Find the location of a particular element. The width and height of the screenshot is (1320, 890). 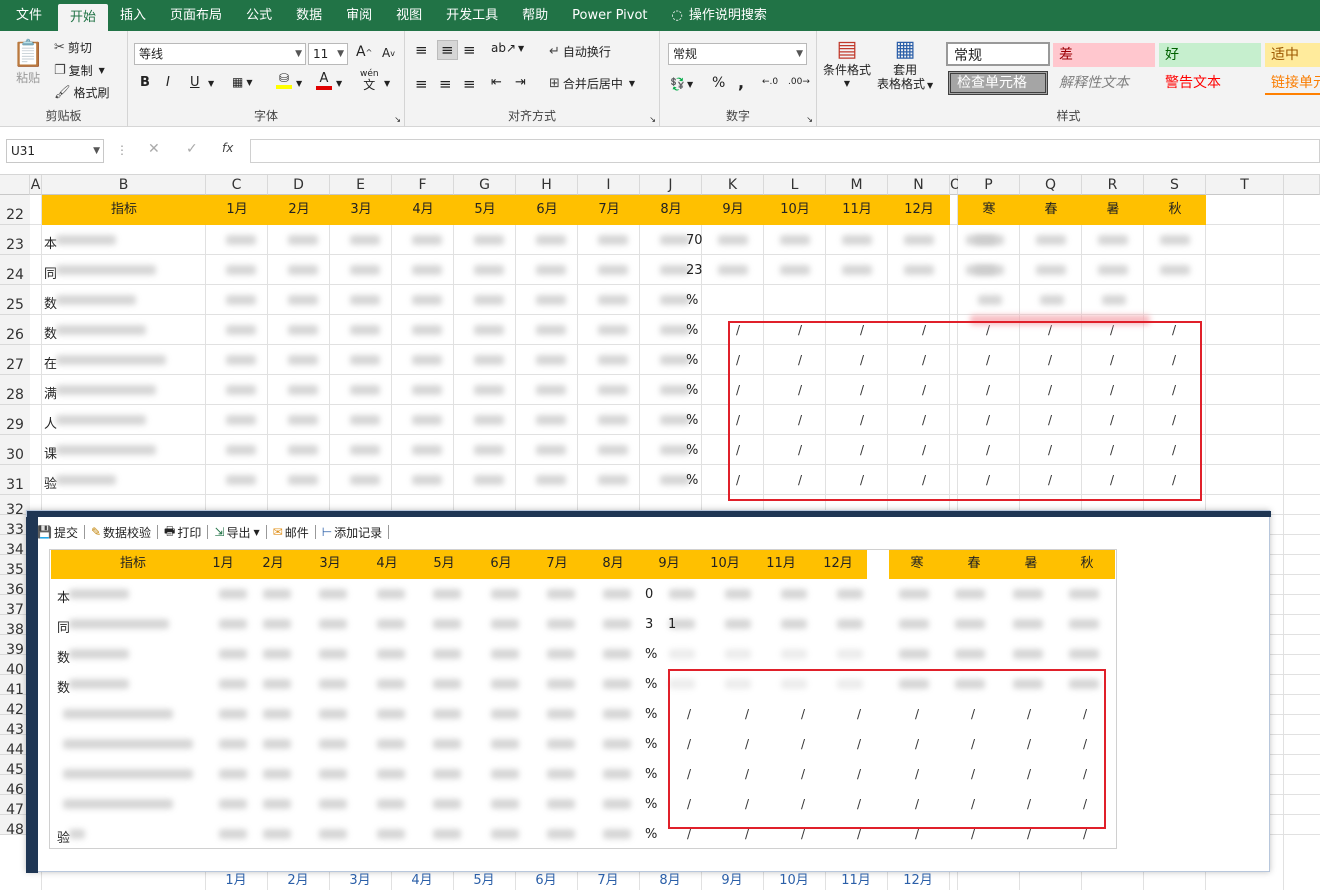

print-button: 🖶 打印 is located at coordinates (182, 532).